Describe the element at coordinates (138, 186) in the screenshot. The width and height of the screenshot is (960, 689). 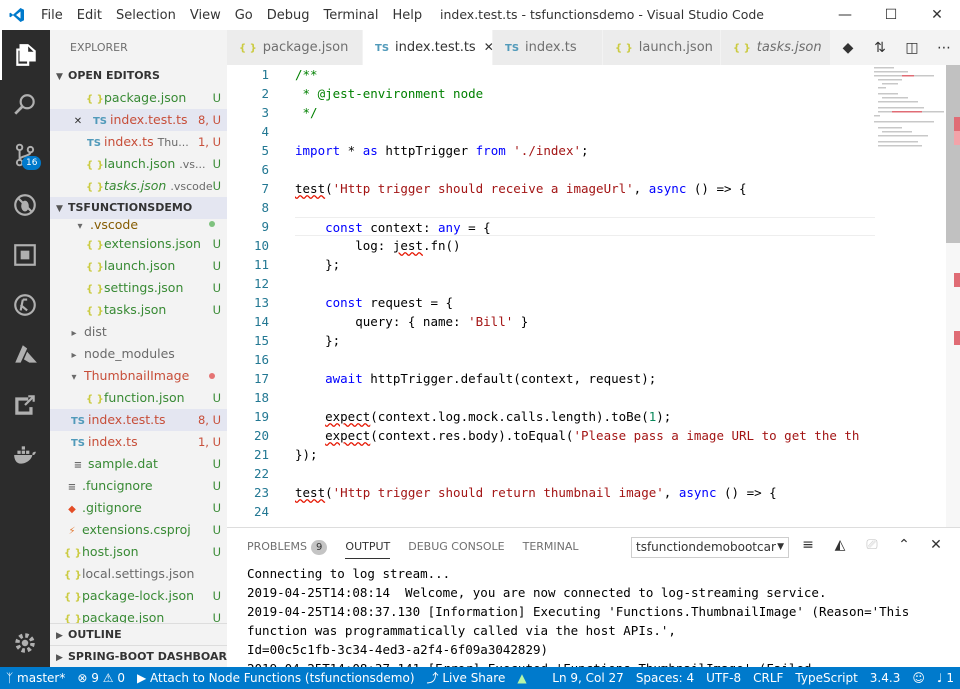
I see `open-editor-item: { }tasks.json .vscode U` at that location.